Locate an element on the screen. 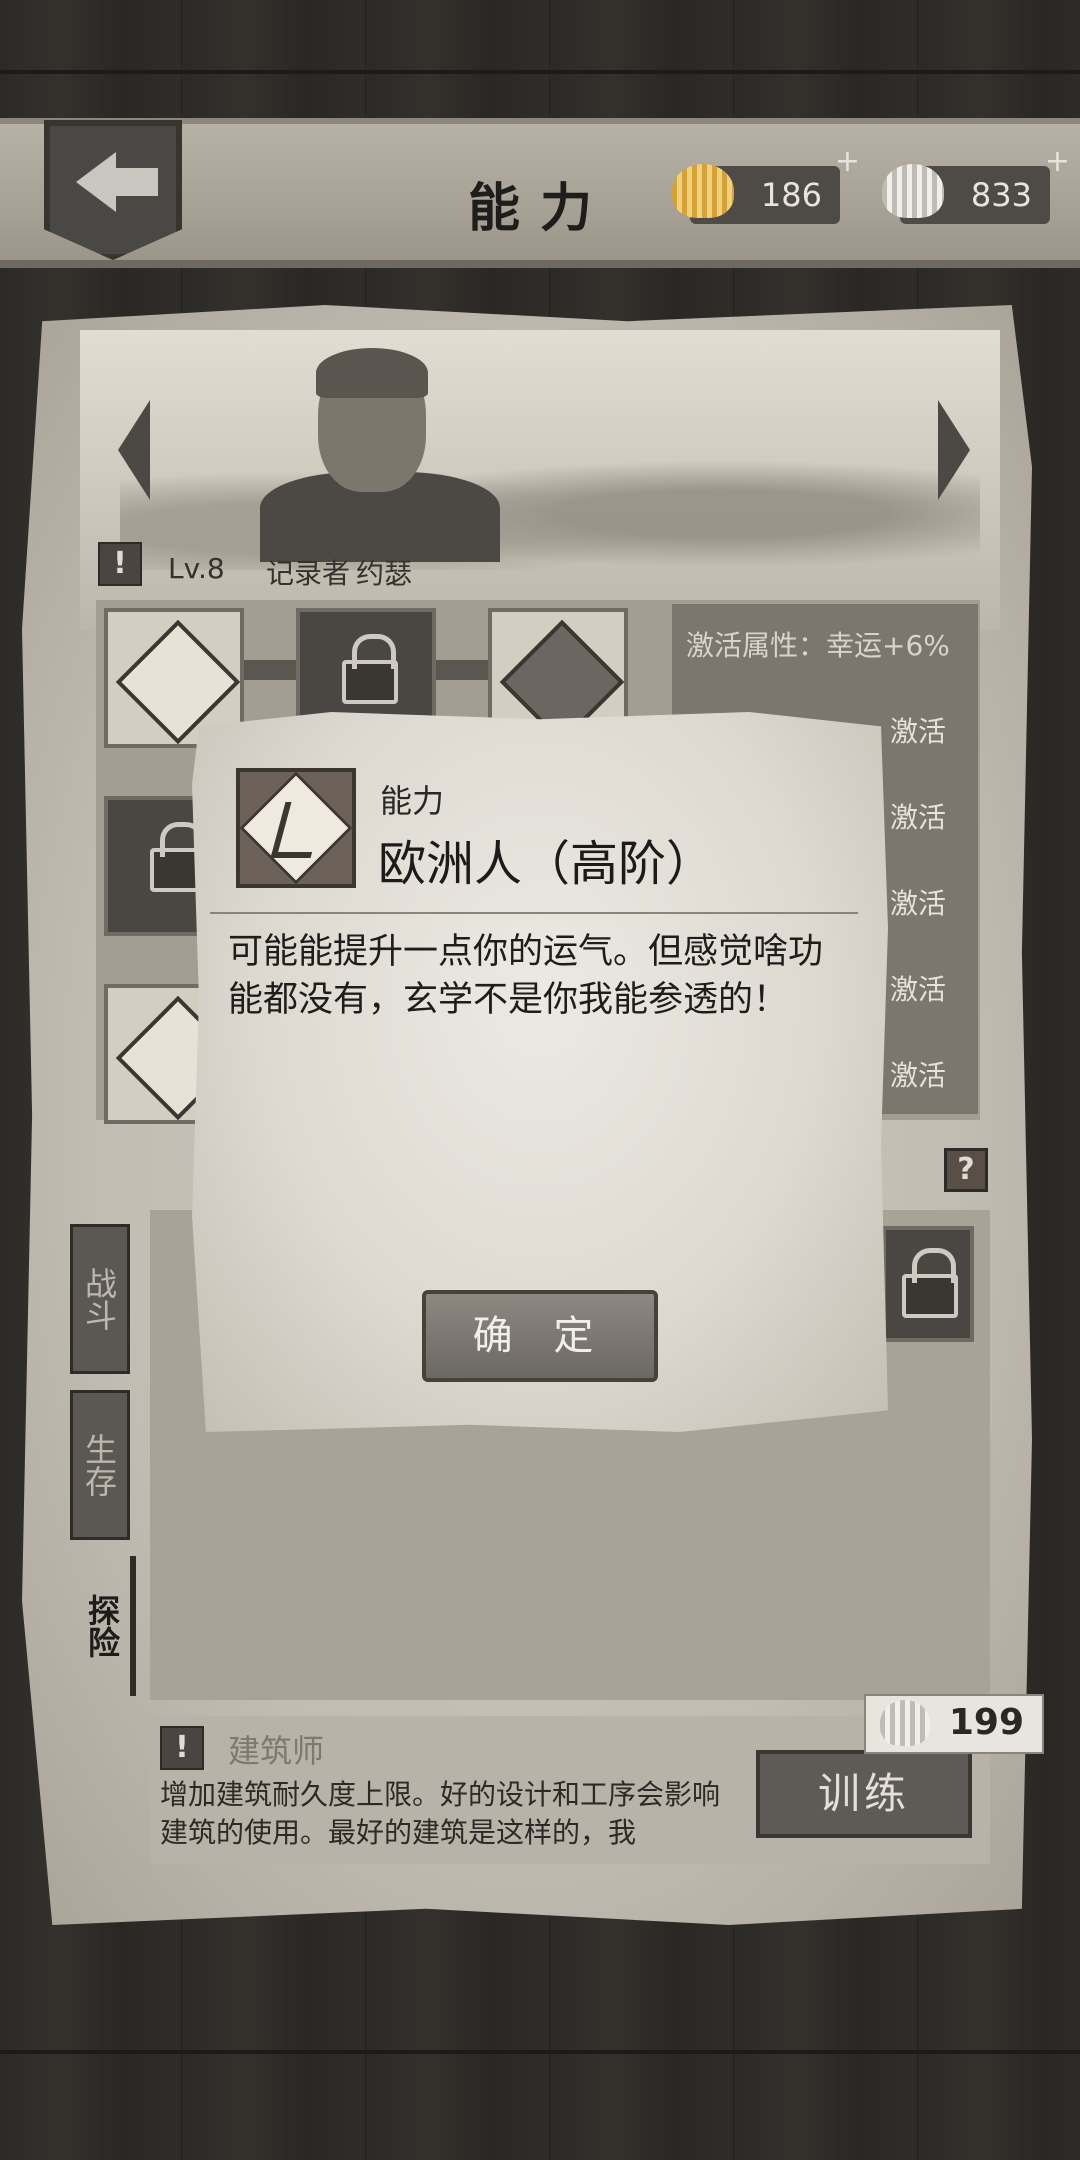 This screenshot has height=2160, width=1080. ability-icon is located at coordinates (296, 828).